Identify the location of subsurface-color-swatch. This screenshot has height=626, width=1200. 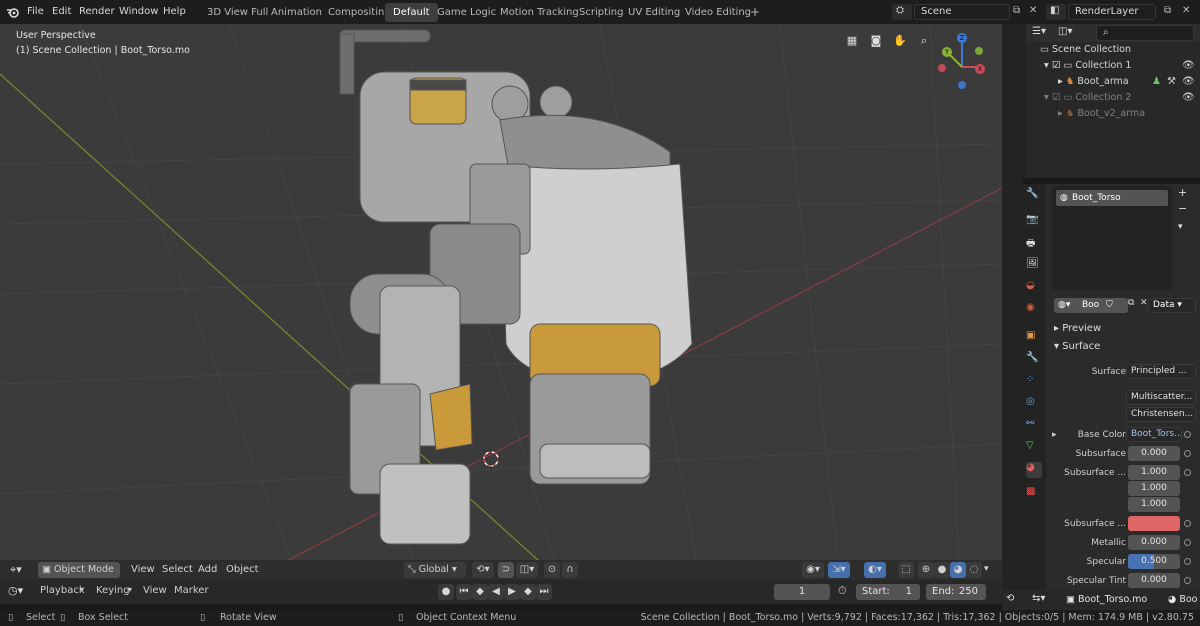
(1154, 523).